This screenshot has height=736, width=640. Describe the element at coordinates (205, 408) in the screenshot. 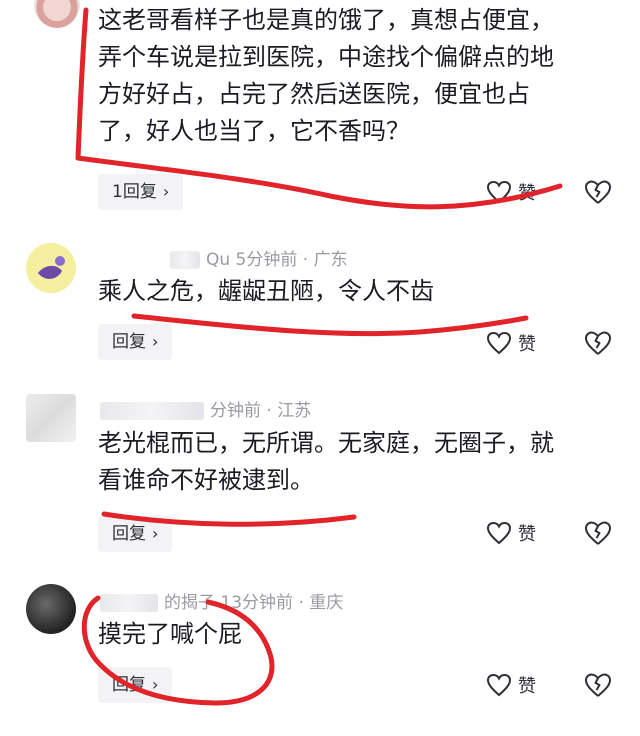

I see `comment-meta: 分钟前 · 江苏` at that location.